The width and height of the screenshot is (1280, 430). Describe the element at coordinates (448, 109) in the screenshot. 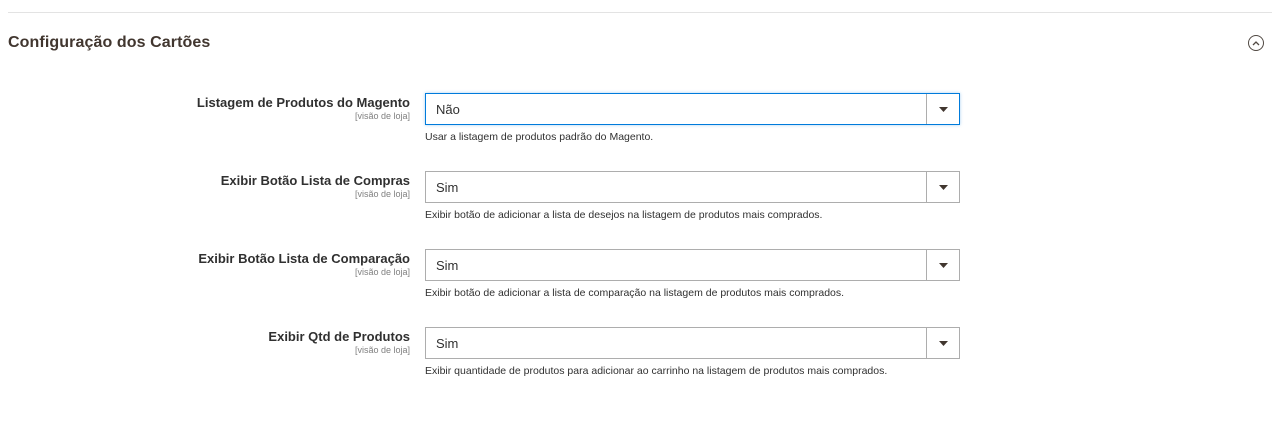

I see `select-value: Não` at that location.